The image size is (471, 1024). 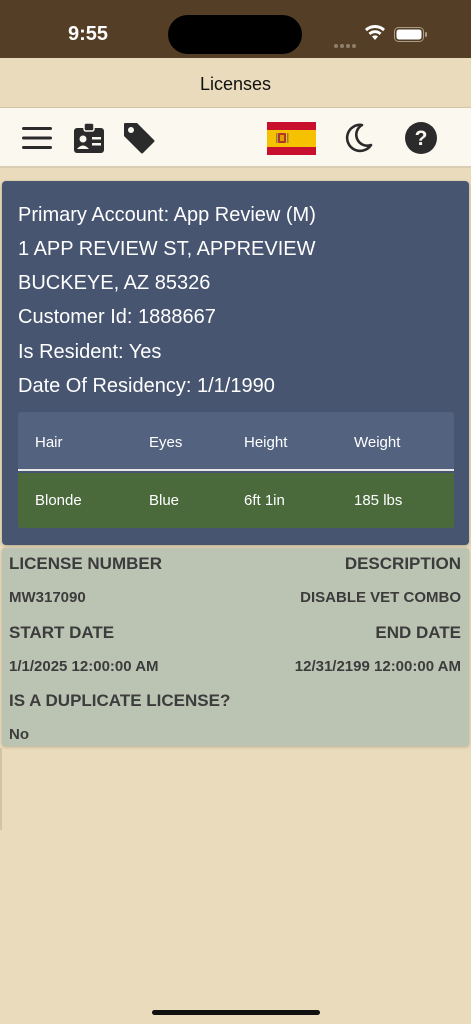 I want to click on duplicate-label: IS A DUPLICATE LICENSE?, so click(x=120, y=700).